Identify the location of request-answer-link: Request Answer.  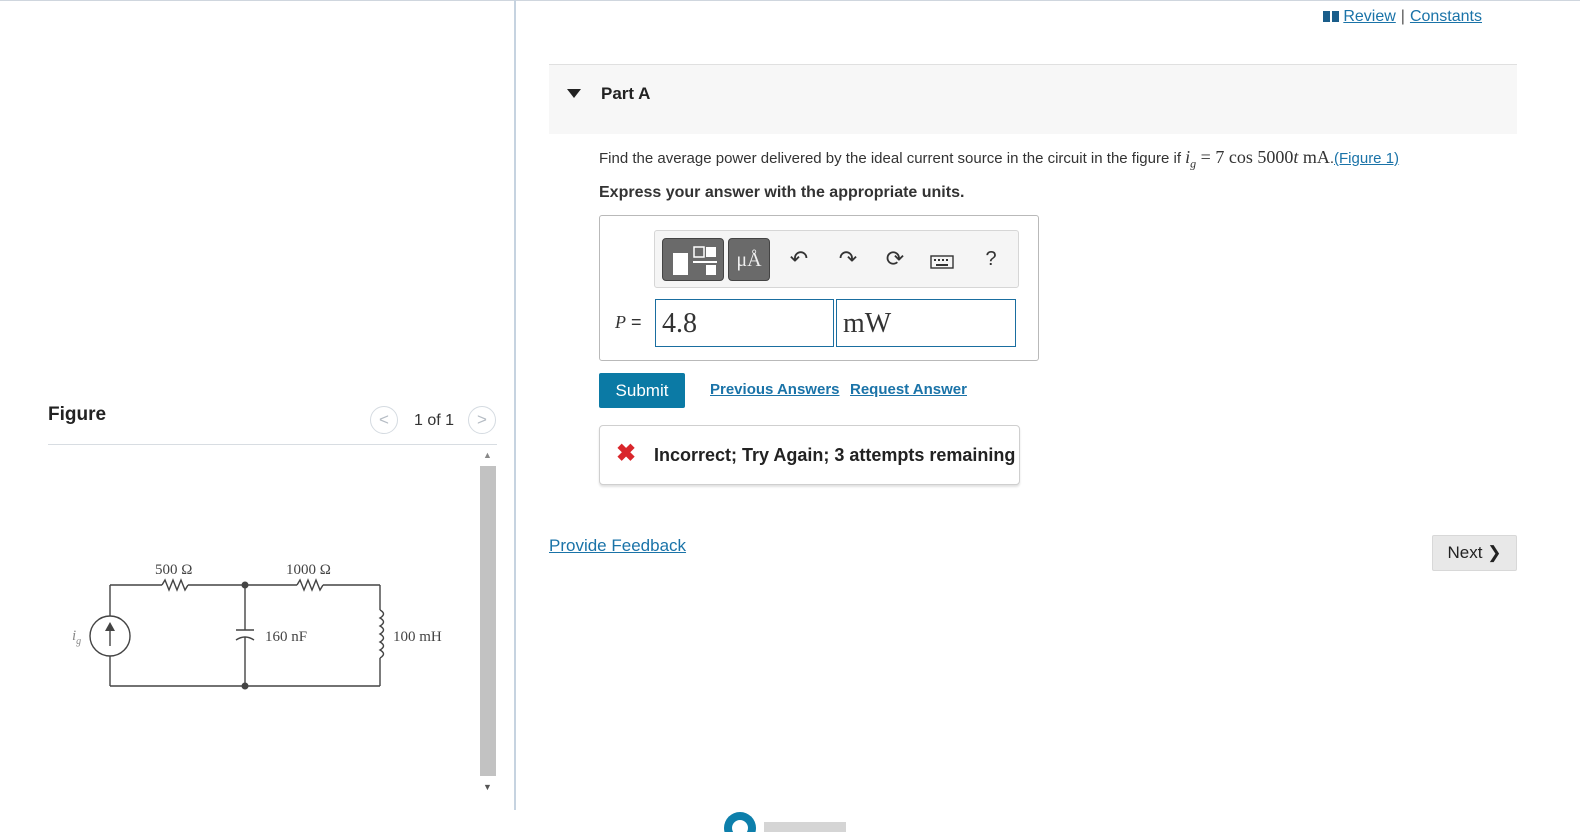
(908, 389).